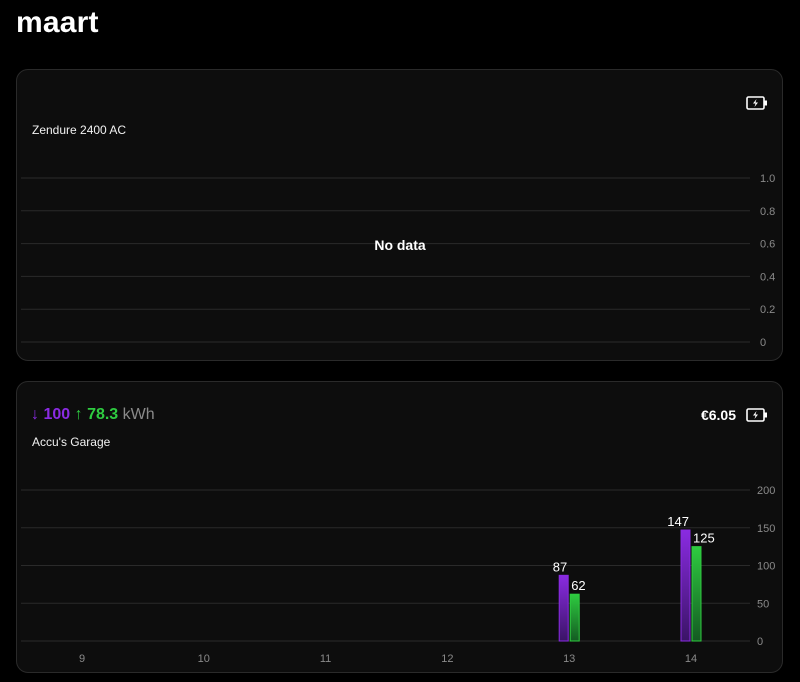 This screenshot has height=682, width=800. I want to click on x-tick-label: 10, so click(204, 659).